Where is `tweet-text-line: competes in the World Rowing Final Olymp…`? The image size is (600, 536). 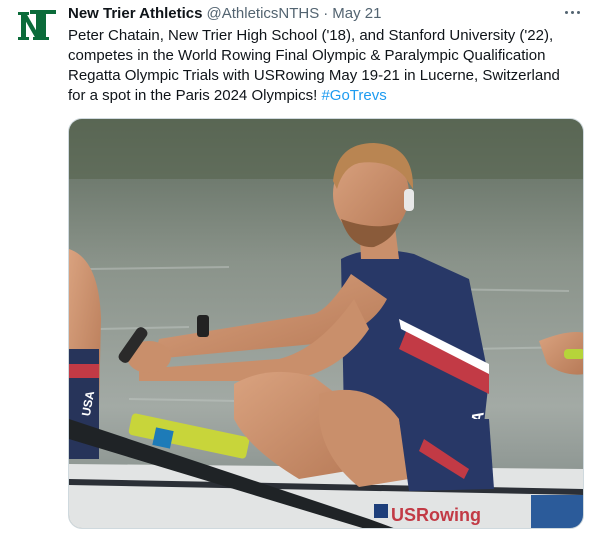 tweet-text-line: competes in the World Rowing Final Olymp… is located at coordinates (307, 55).